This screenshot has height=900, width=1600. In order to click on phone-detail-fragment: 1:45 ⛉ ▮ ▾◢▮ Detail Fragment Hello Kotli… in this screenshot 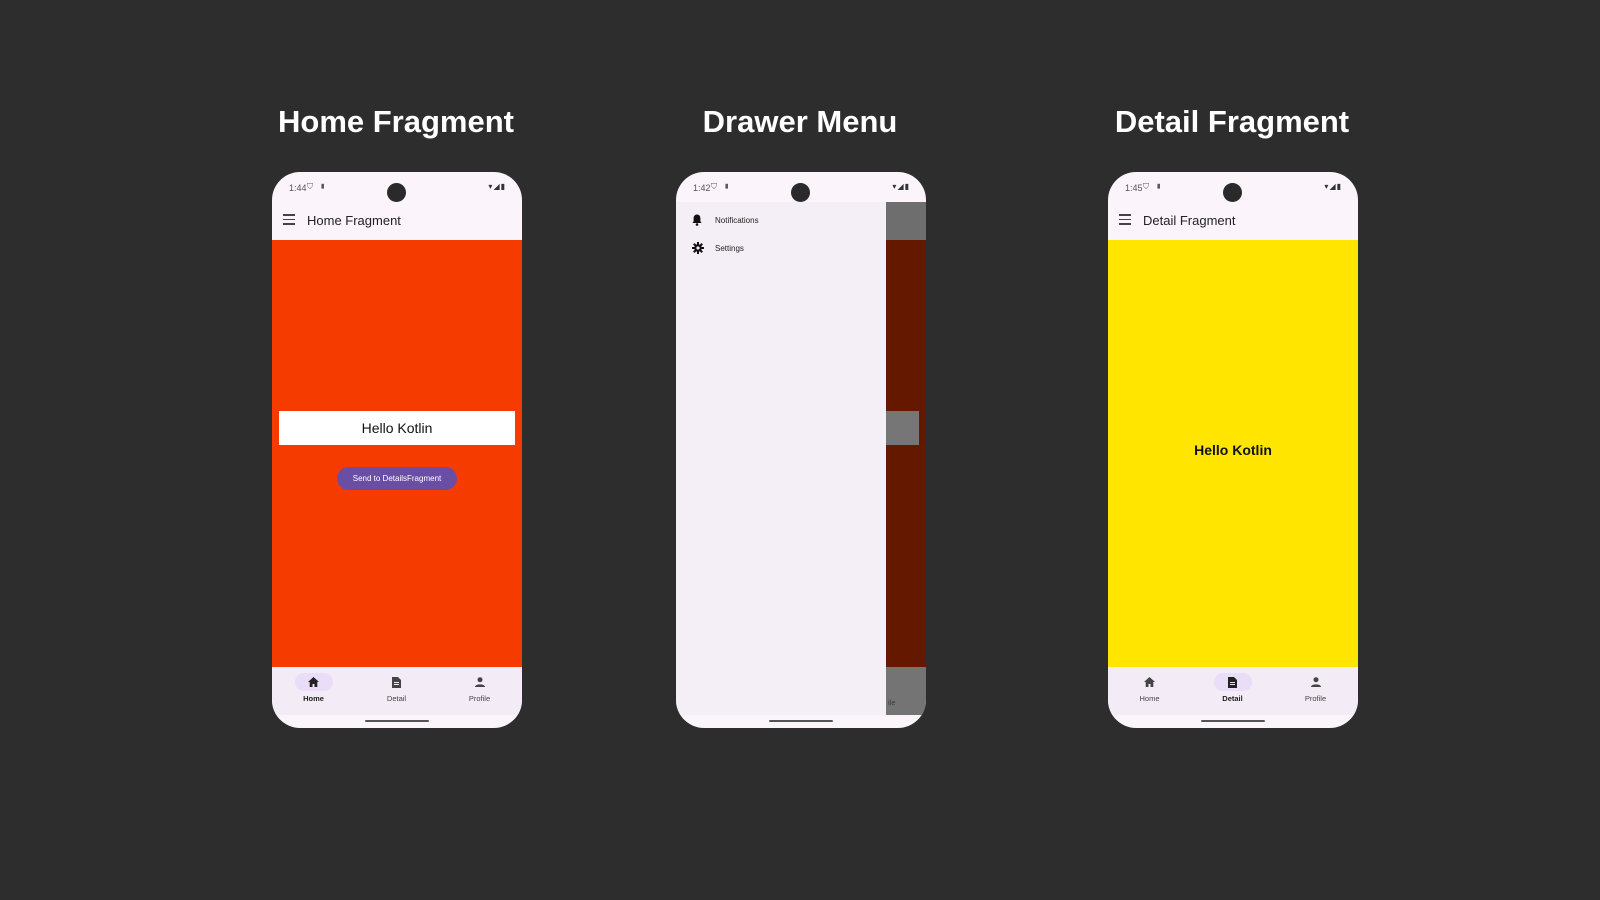, I will do `click(1233, 450)`.